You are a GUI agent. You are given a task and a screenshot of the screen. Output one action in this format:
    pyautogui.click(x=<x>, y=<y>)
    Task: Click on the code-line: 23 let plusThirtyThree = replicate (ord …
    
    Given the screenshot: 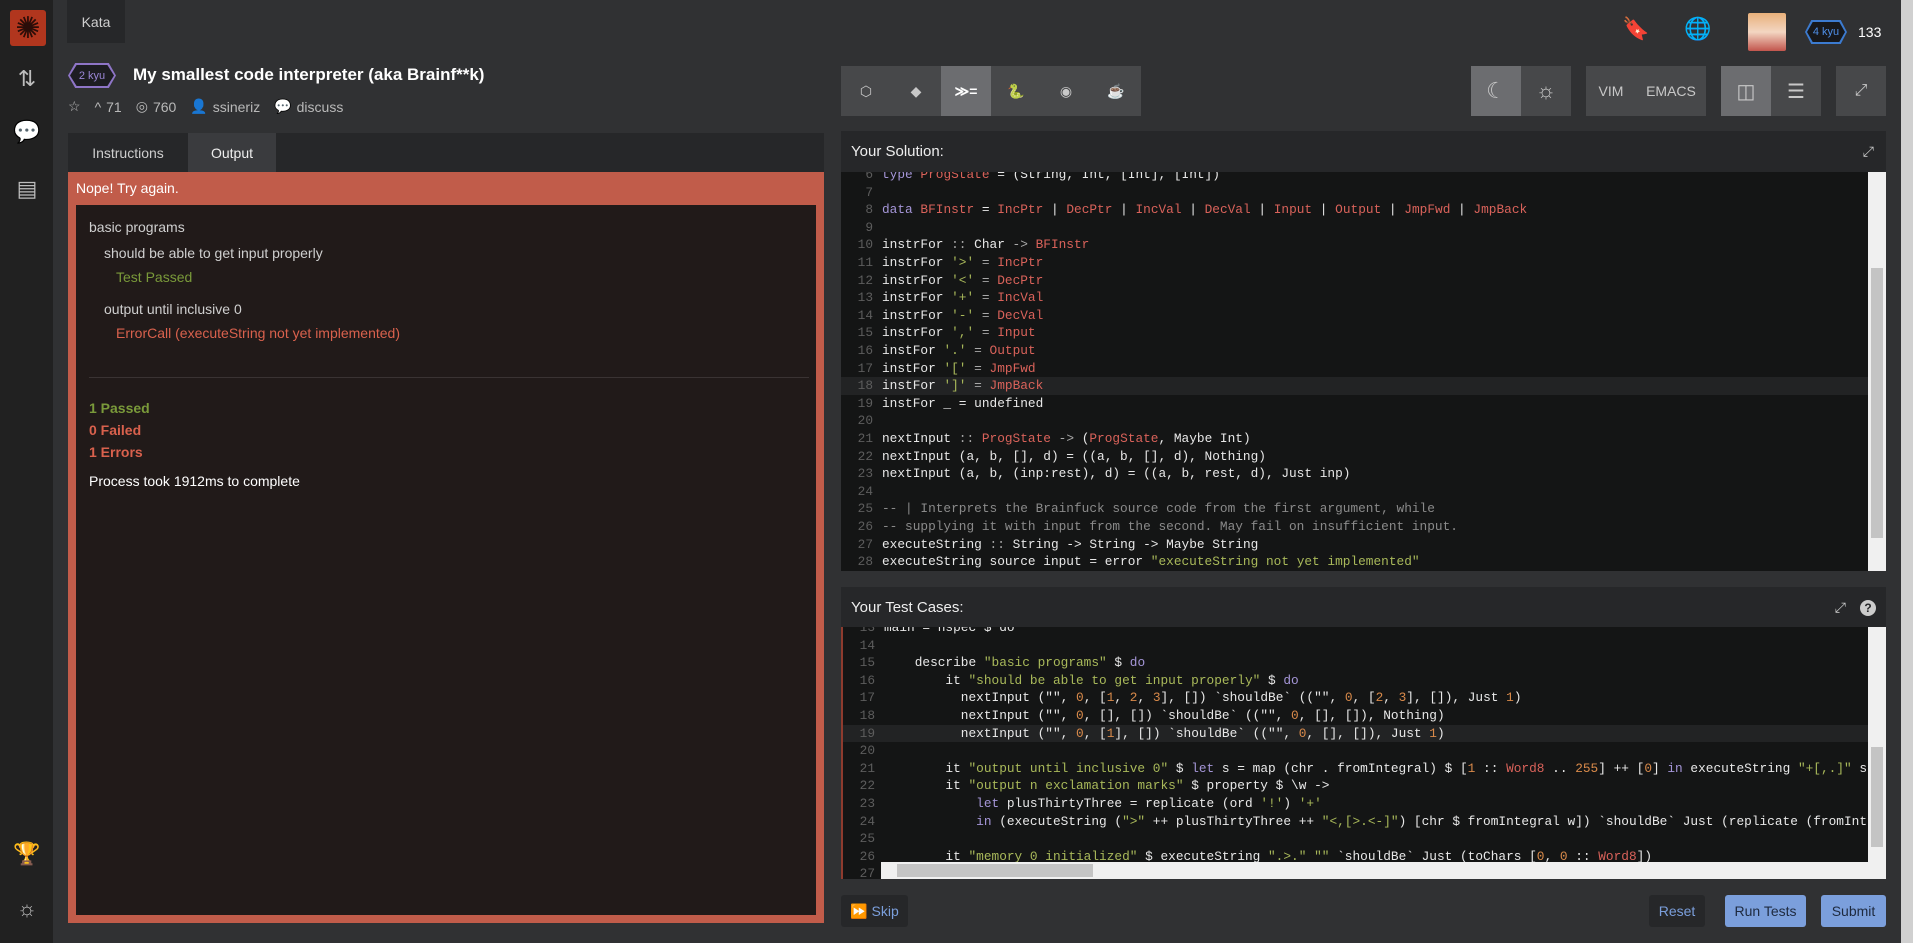 What is the action you would take?
    pyautogui.click(x=1355, y=804)
    